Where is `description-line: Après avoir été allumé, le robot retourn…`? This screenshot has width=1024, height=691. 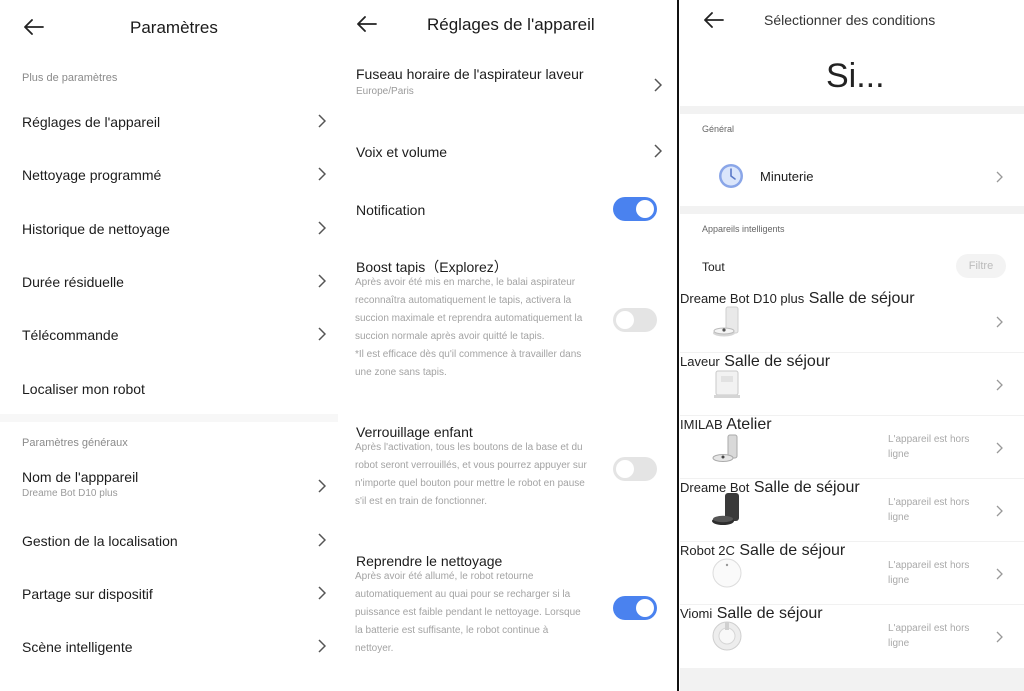
description-line: Après avoir été allumé, le robot retourn… is located at coordinates (444, 576).